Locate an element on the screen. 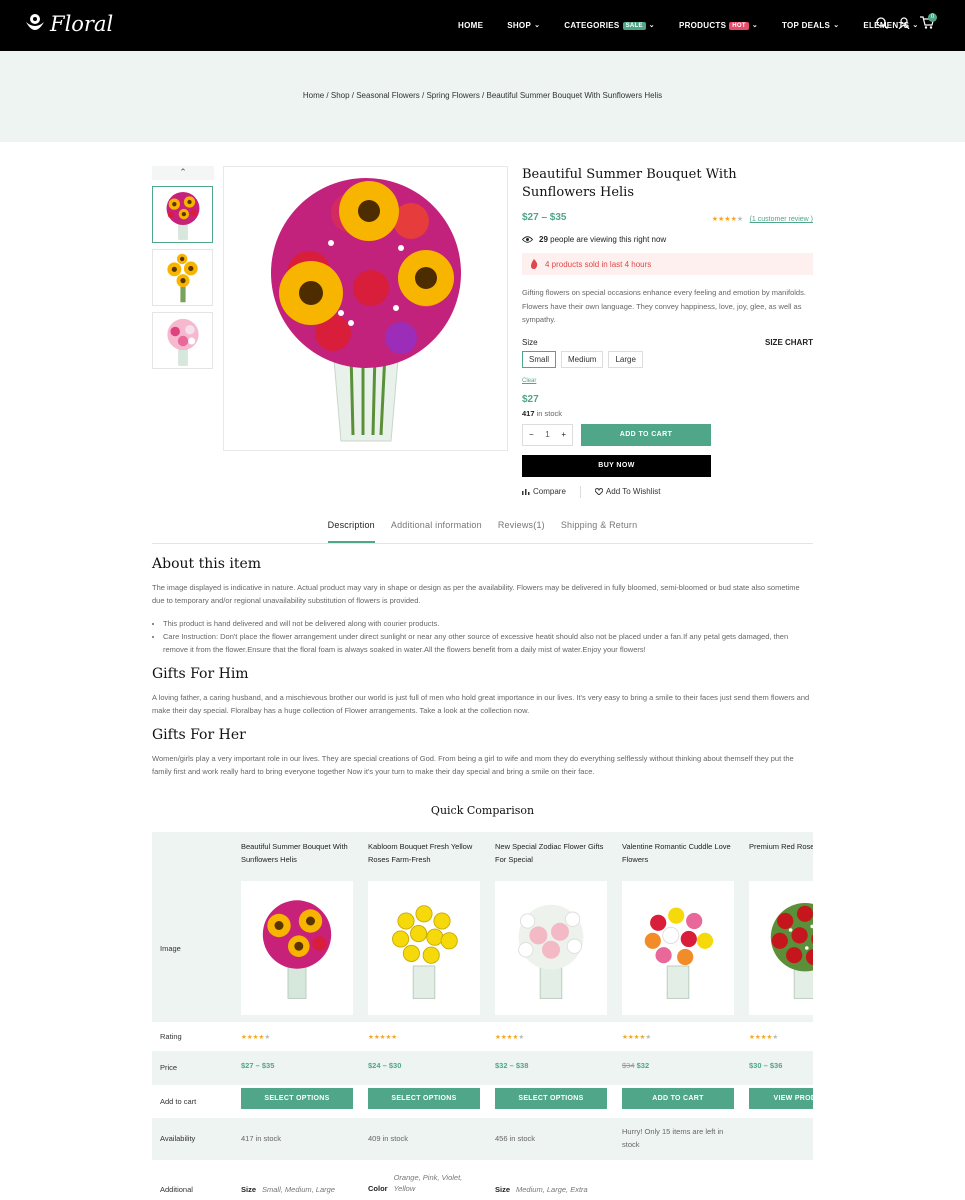 The width and height of the screenshot is (965, 1200). compare-availability: 456 in stock is located at coordinates (515, 1138).